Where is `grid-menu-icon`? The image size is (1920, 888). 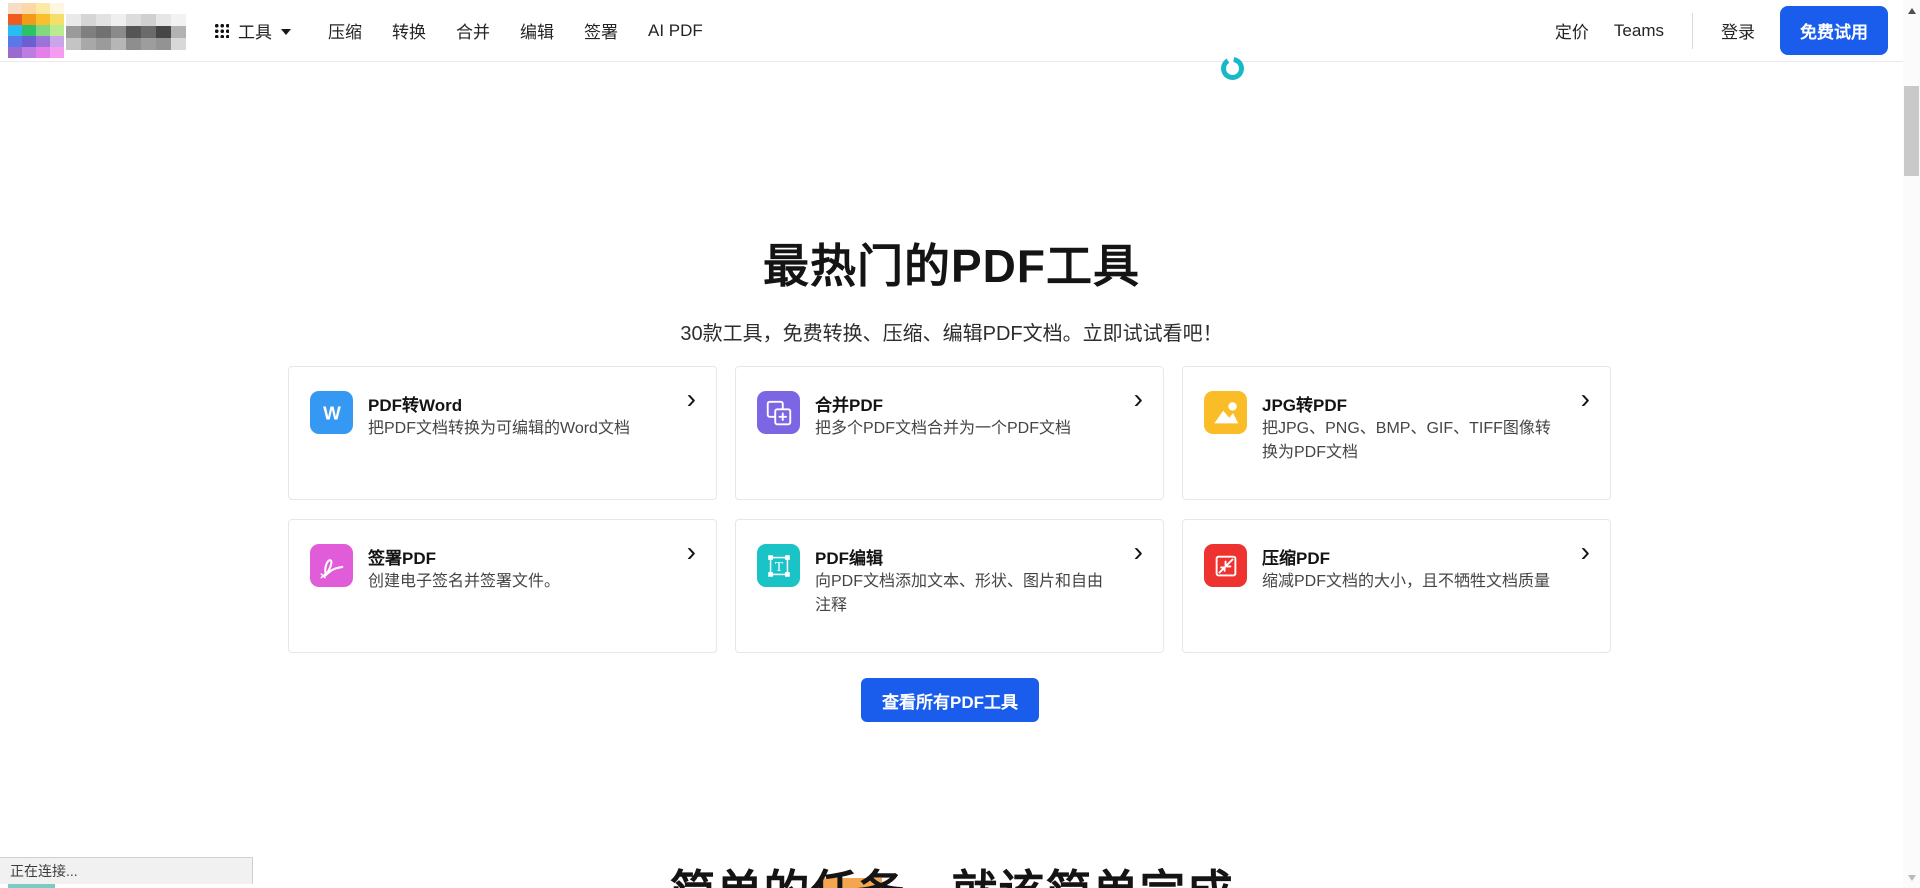 grid-menu-icon is located at coordinates (221, 30).